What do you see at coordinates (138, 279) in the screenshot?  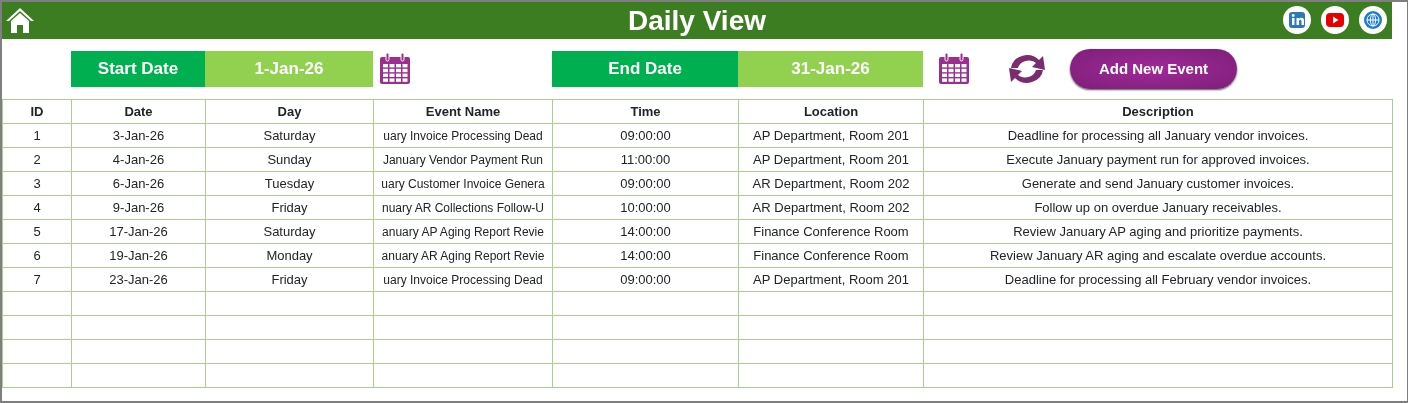 I see `table-cell: 23-Jan-26` at bounding box center [138, 279].